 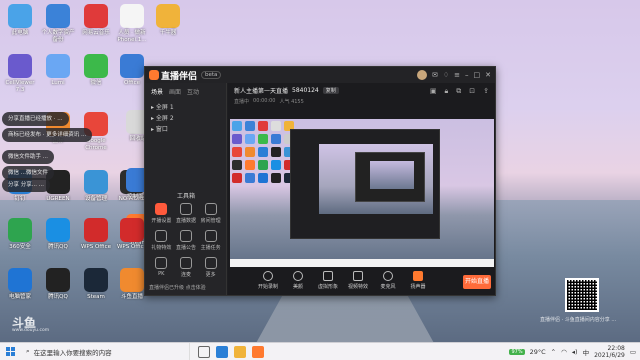 I want to click on tool-item: 礼物特效, so click(x=161, y=240).